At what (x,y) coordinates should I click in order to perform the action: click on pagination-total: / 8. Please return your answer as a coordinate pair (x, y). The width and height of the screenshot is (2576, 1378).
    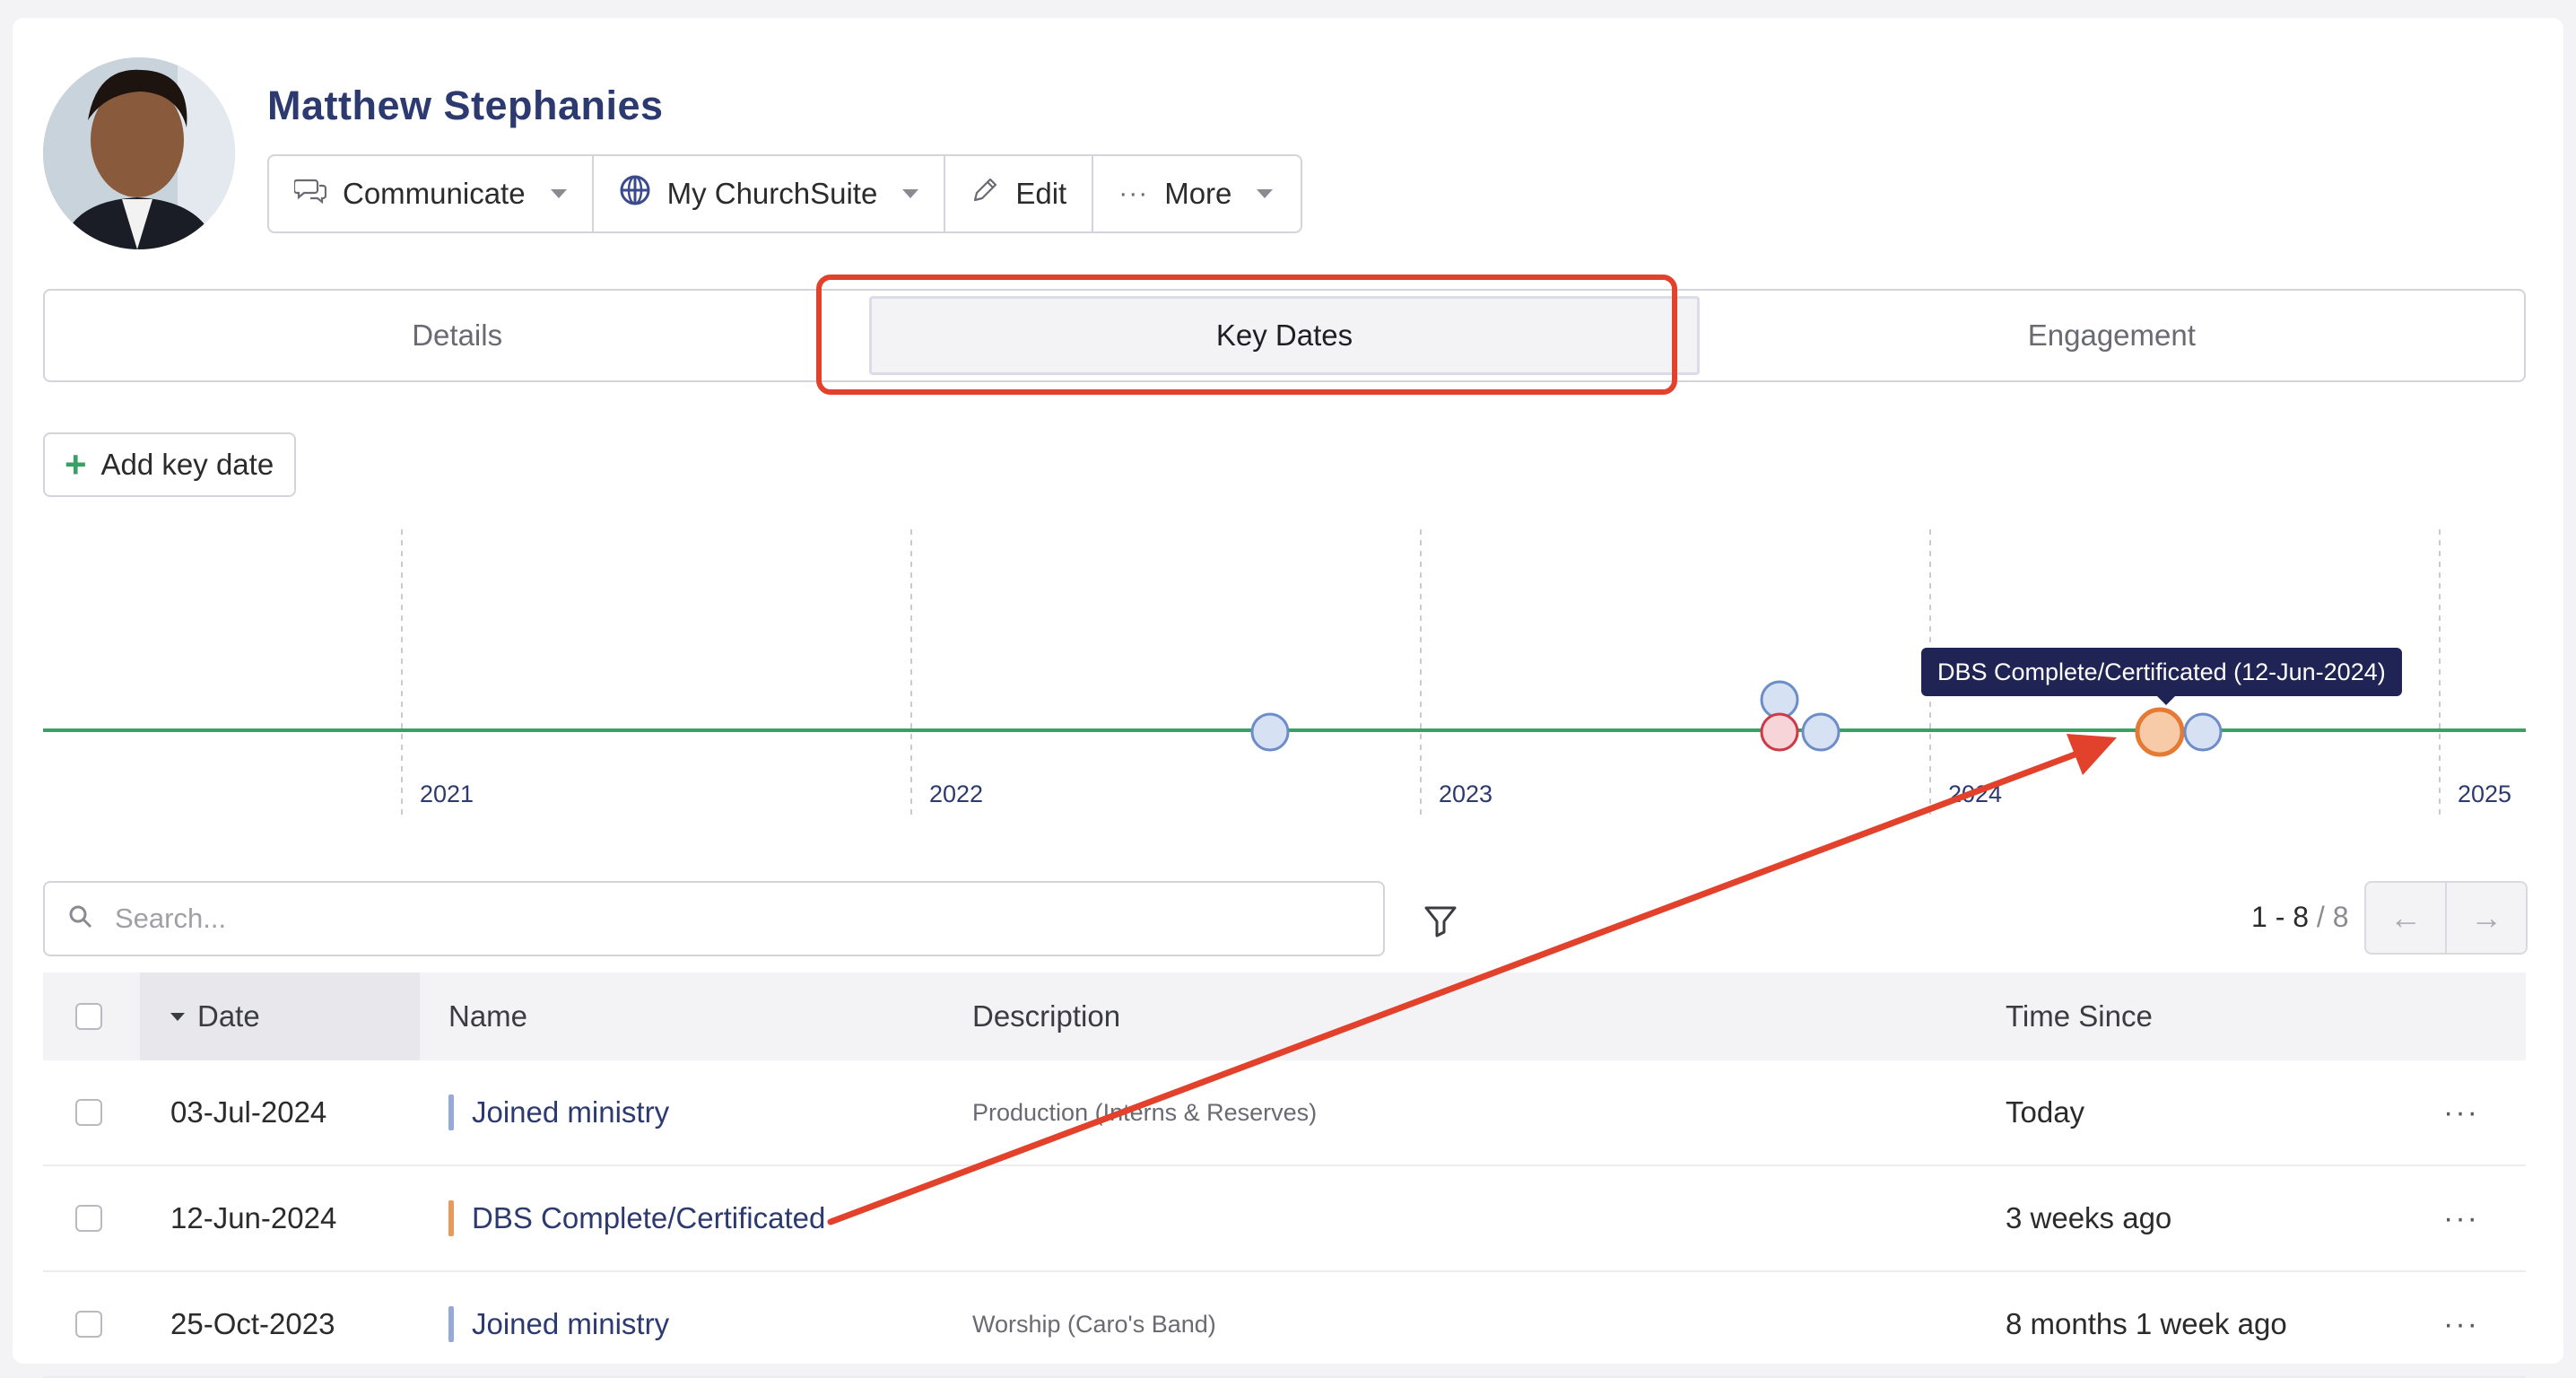
    Looking at the image, I should click on (2332, 917).